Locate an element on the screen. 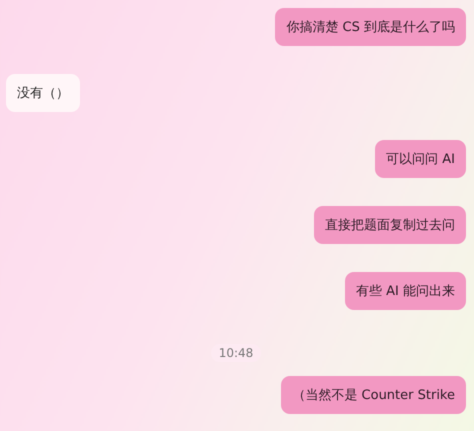  received-message: 没有（） is located at coordinates (43, 93).